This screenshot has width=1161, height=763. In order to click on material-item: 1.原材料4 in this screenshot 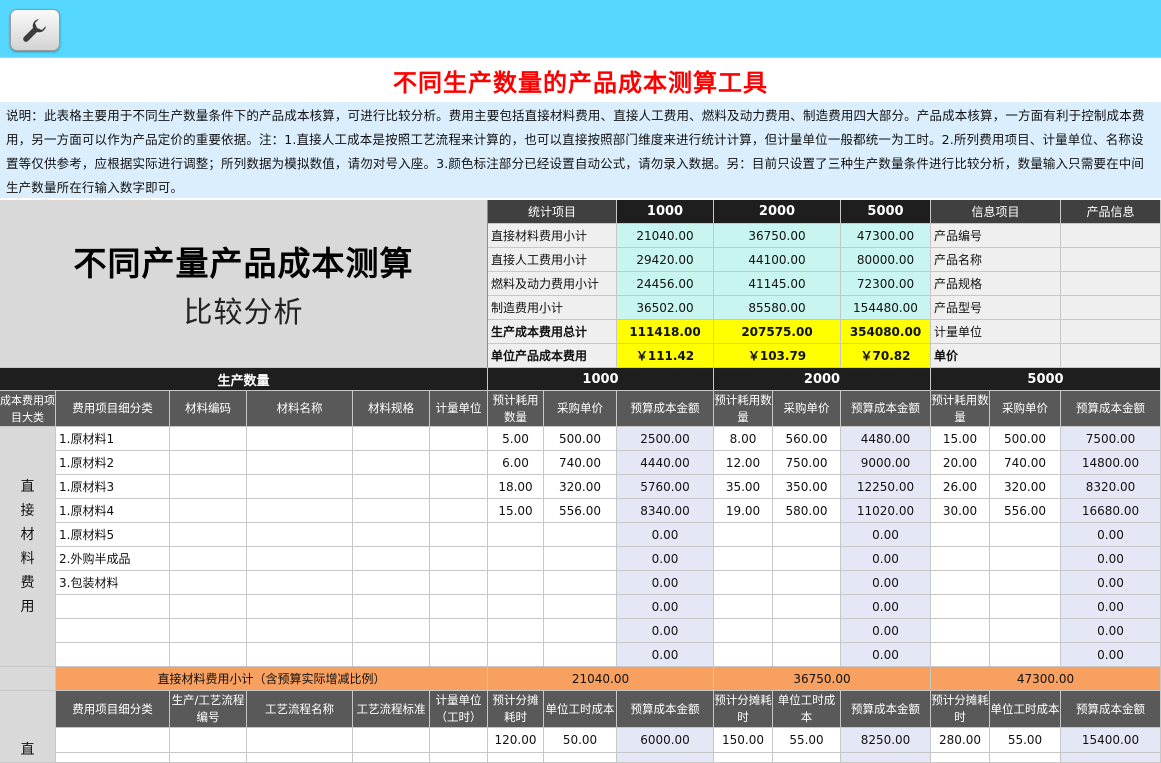, I will do `click(113, 511)`.